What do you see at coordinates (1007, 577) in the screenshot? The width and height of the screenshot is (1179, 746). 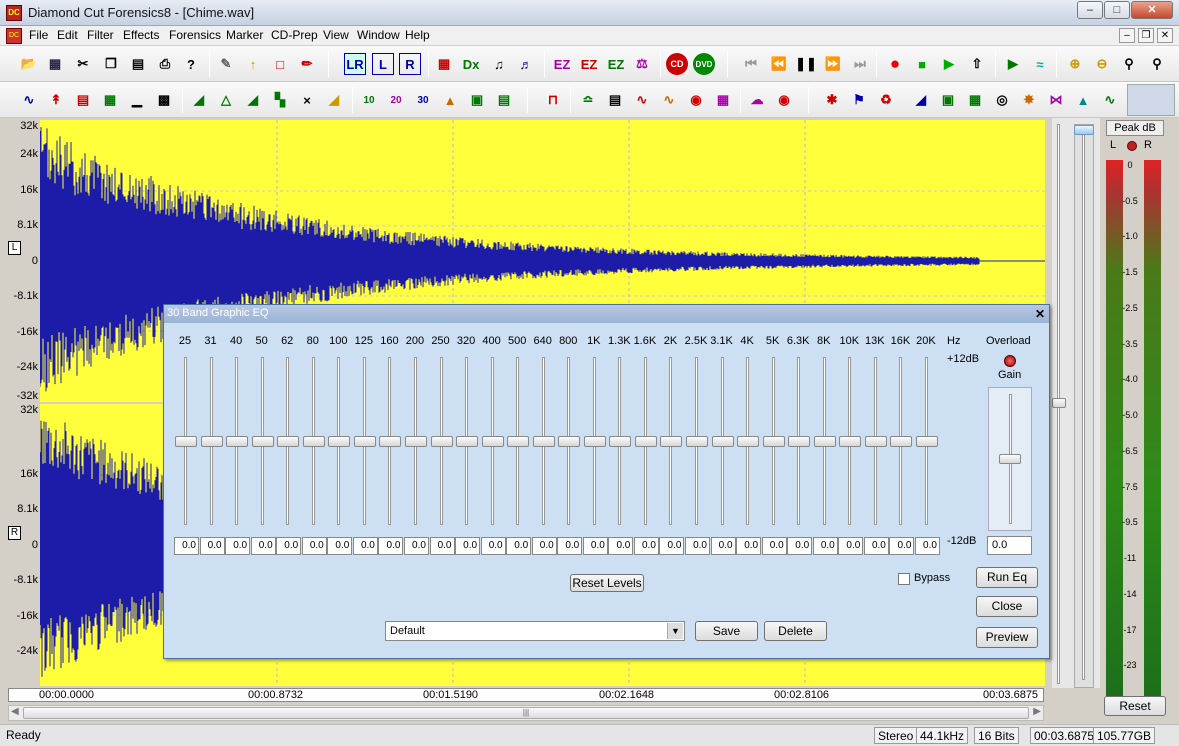 I see `run-eq-button: Run Eq` at bounding box center [1007, 577].